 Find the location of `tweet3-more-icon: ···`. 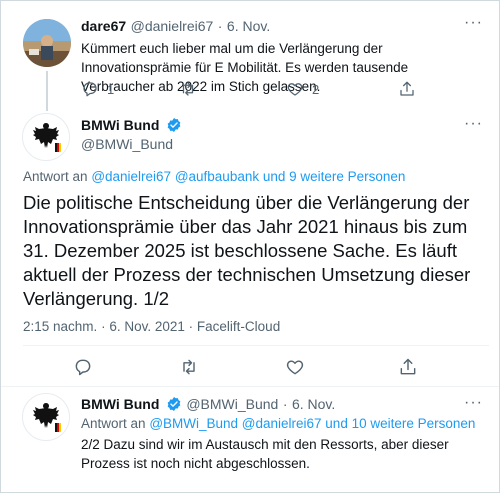

tweet3-more-icon: ··· is located at coordinates (473, 403).